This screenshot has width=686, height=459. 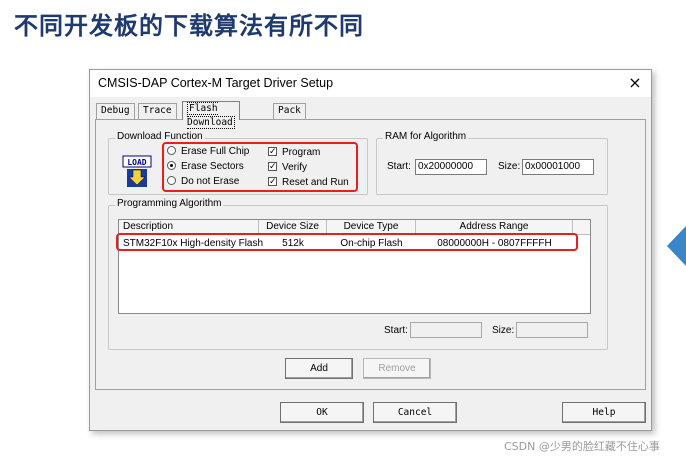 What do you see at coordinates (397, 368) in the screenshot?
I see `remove-button: Remove` at bounding box center [397, 368].